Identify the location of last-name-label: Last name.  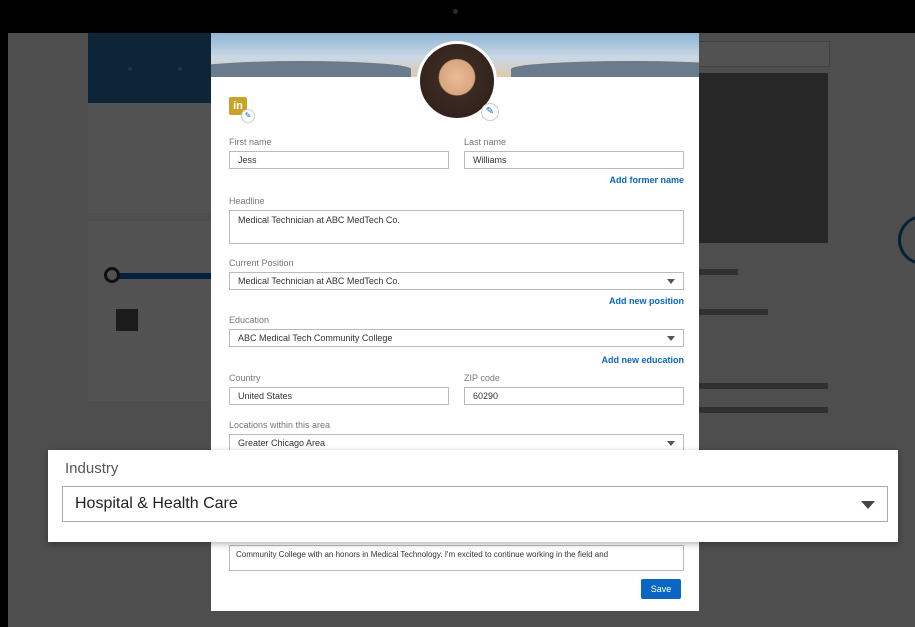
(485, 142).